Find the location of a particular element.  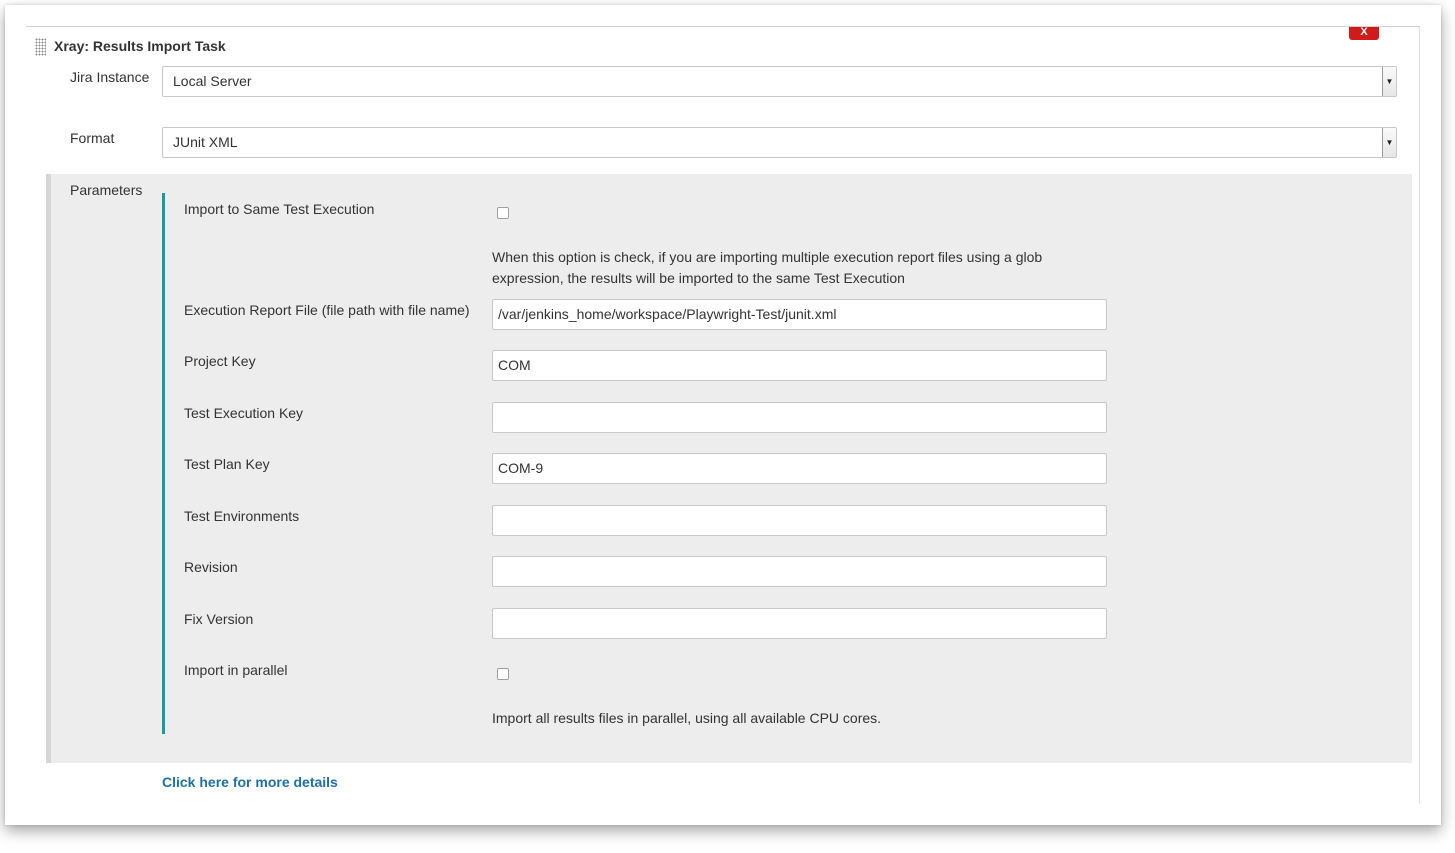

project-key-label: Project Key is located at coordinates (220, 361).